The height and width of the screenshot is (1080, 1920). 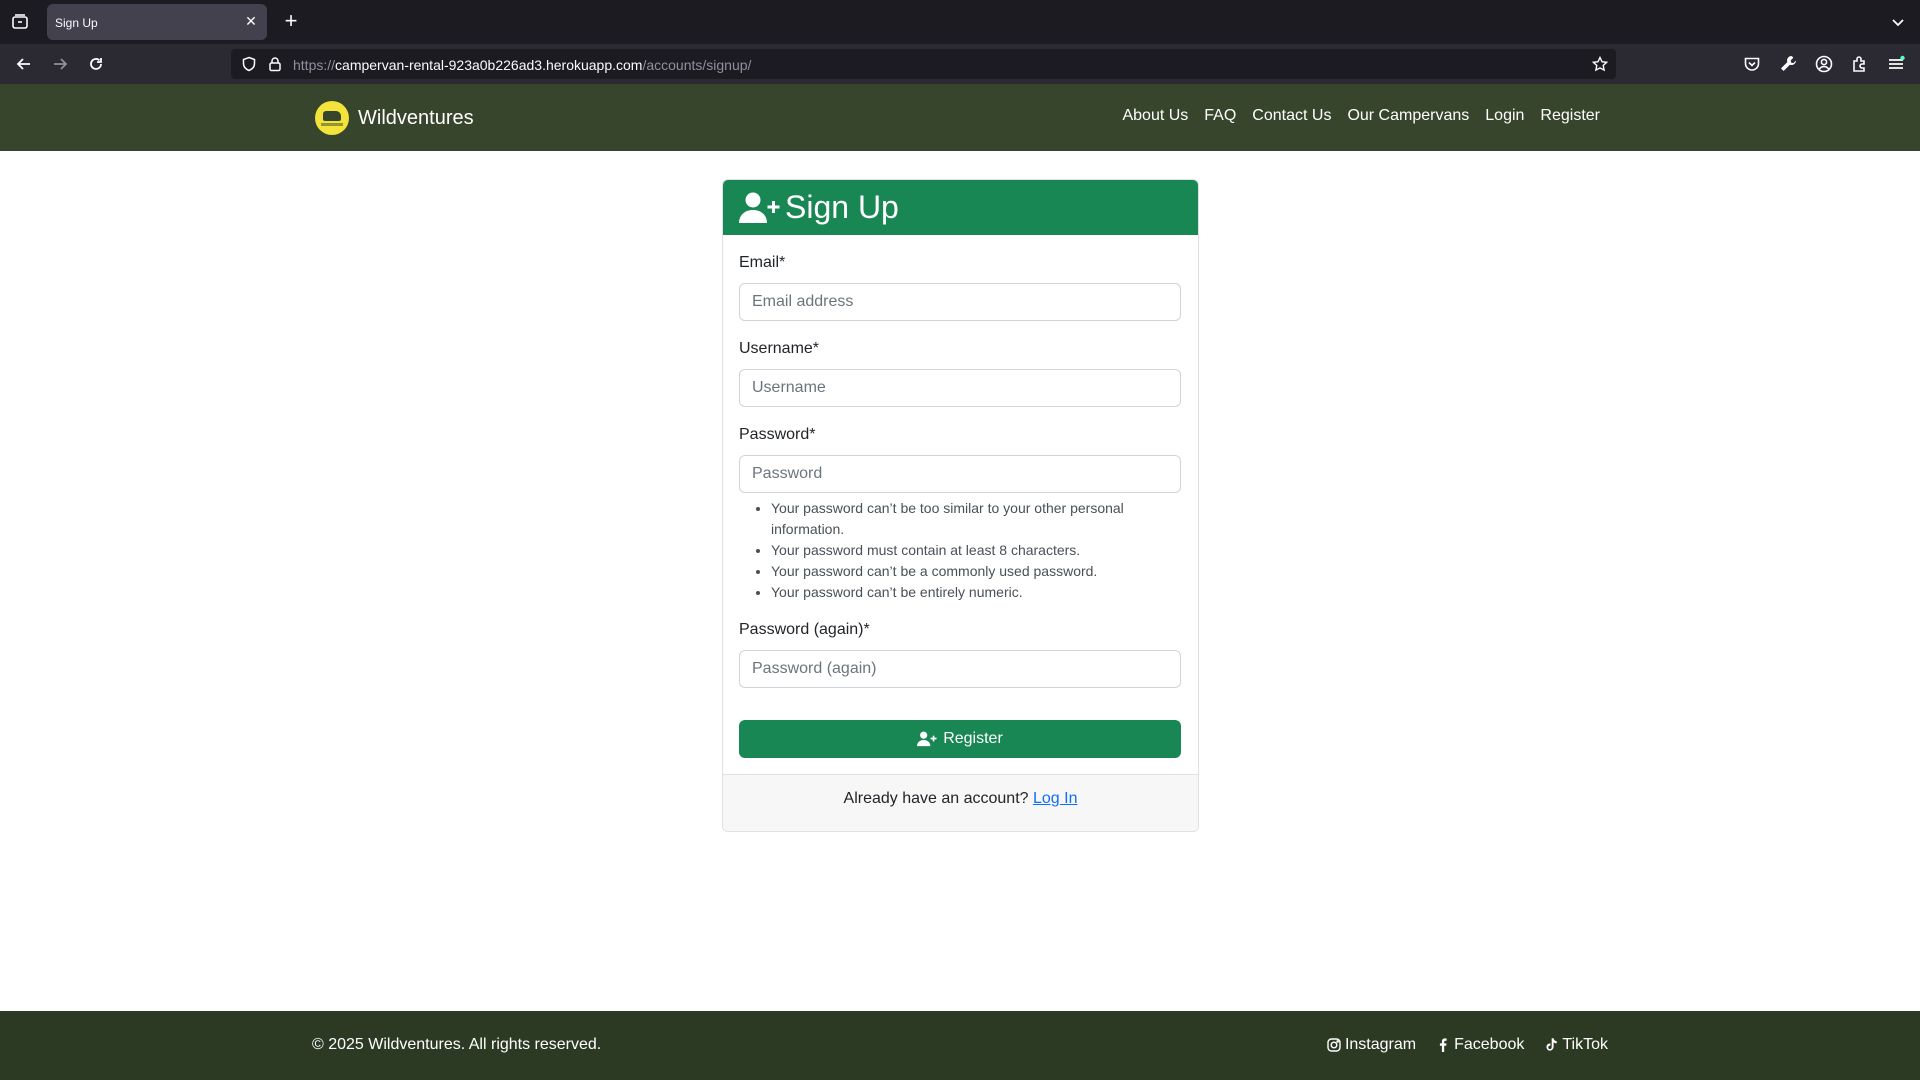 I want to click on nav-our-campervans: Our Campervans, so click(x=1408, y=116).